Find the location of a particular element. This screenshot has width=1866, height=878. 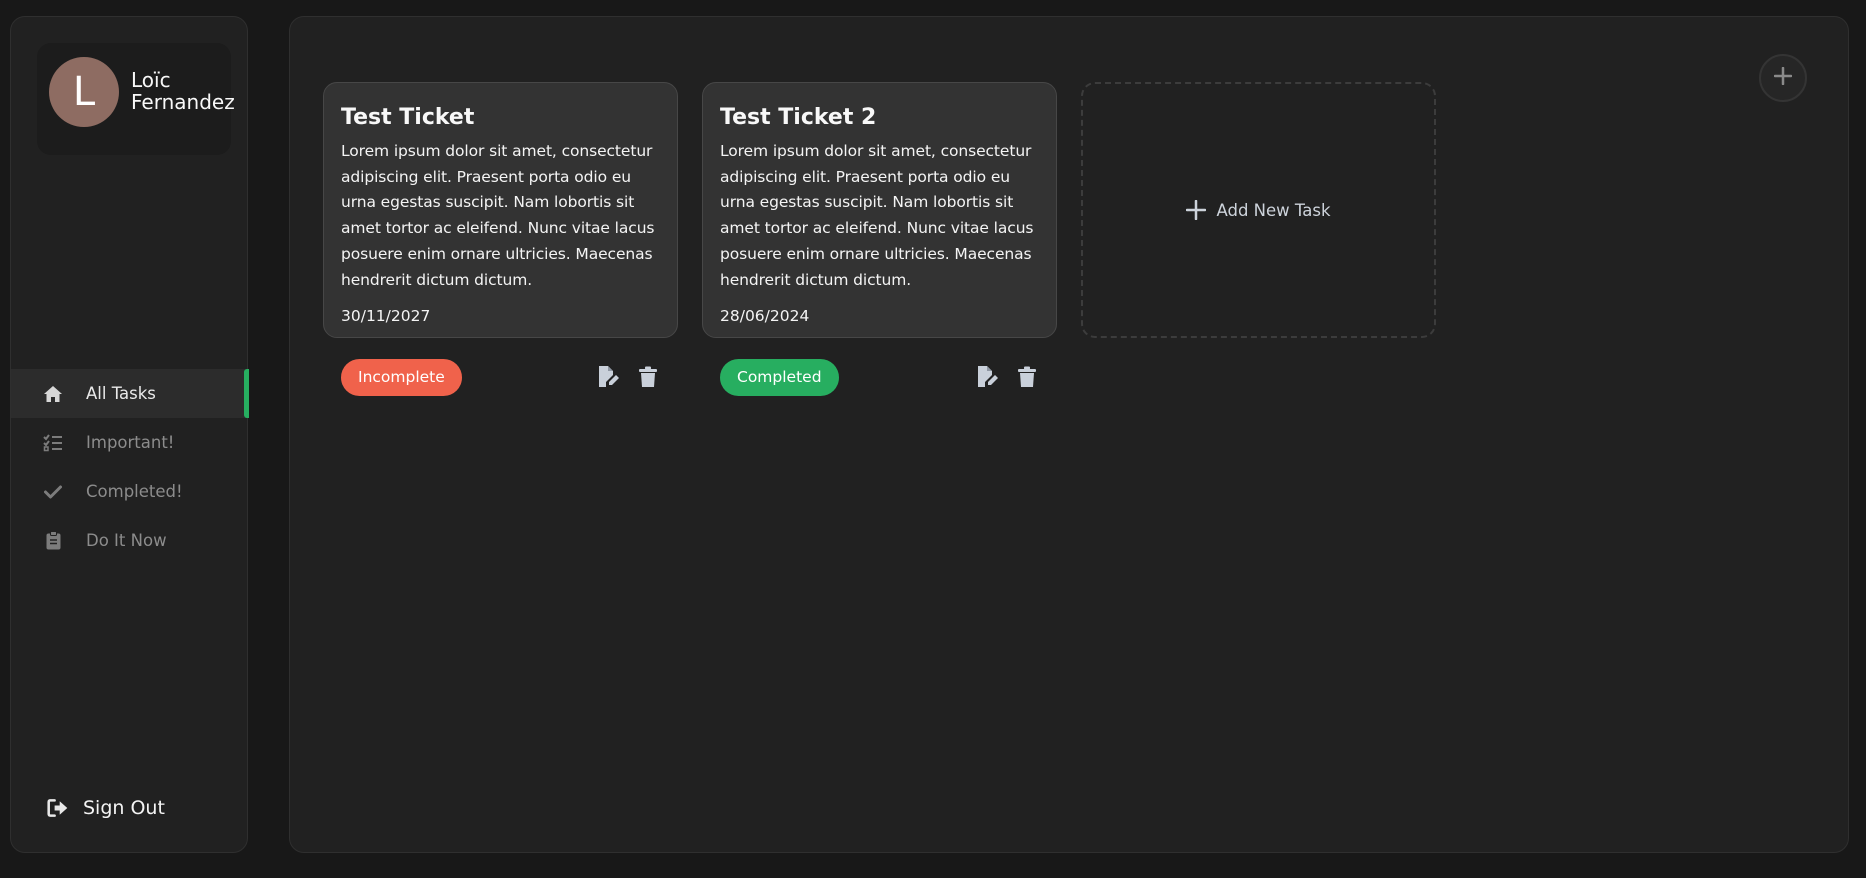

task-title: Test Ticket 2 is located at coordinates (798, 117).